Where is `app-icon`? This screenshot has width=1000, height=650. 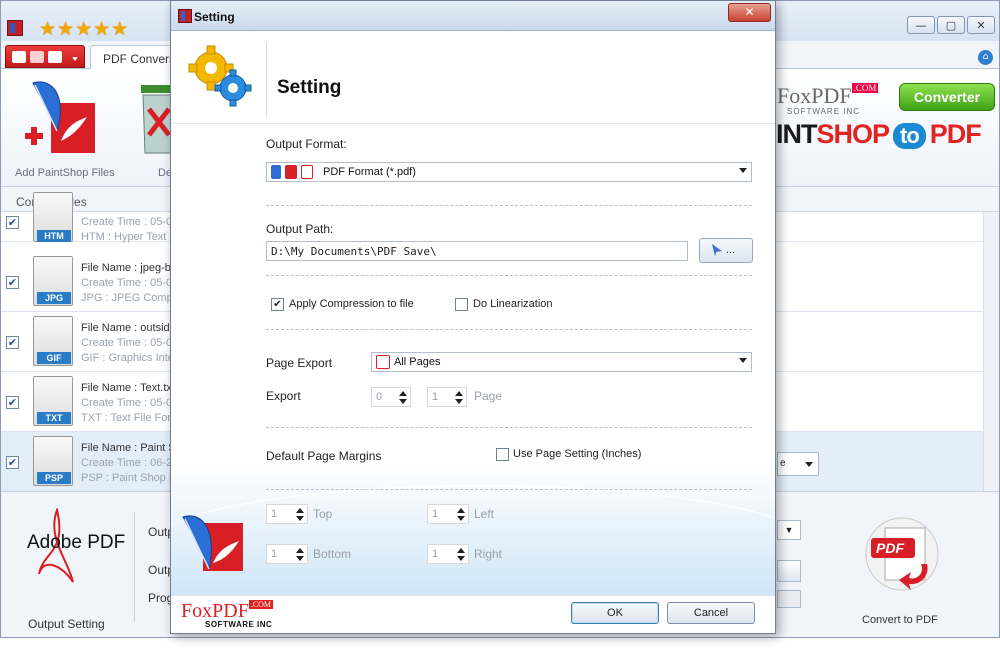
app-icon is located at coordinates (15, 28).